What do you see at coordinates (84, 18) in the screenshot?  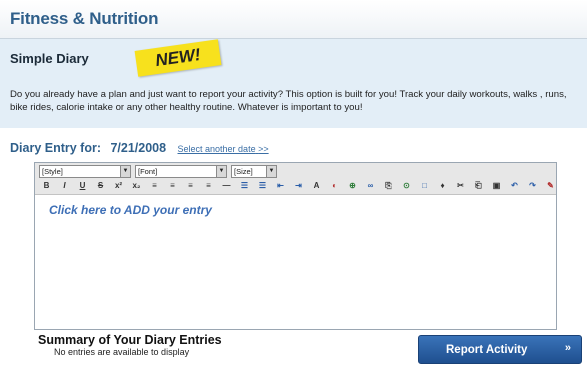 I see `page-title: Fitness & Nutrition` at bounding box center [84, 18].